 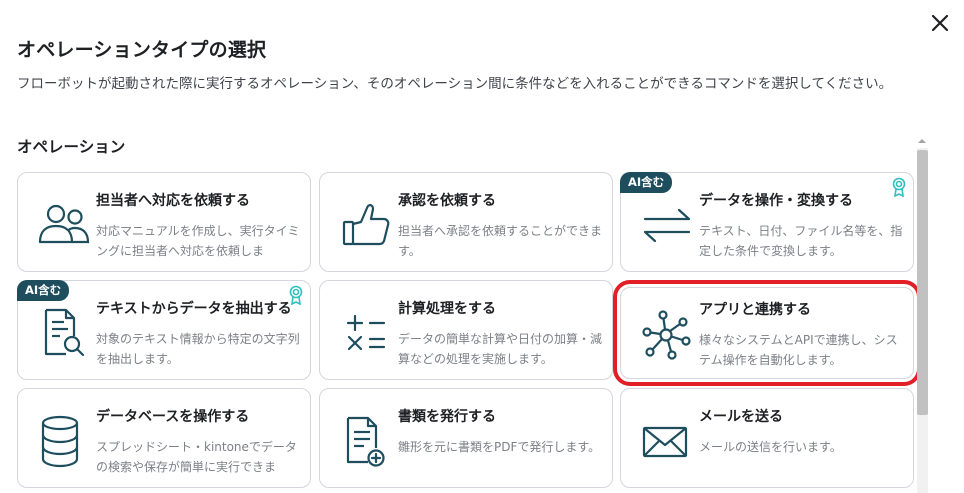 What do you see at coordinates (770, 447) in the screenshot?
I see `card-description: メールの送信を行います。` at bounding box center [770, 447].